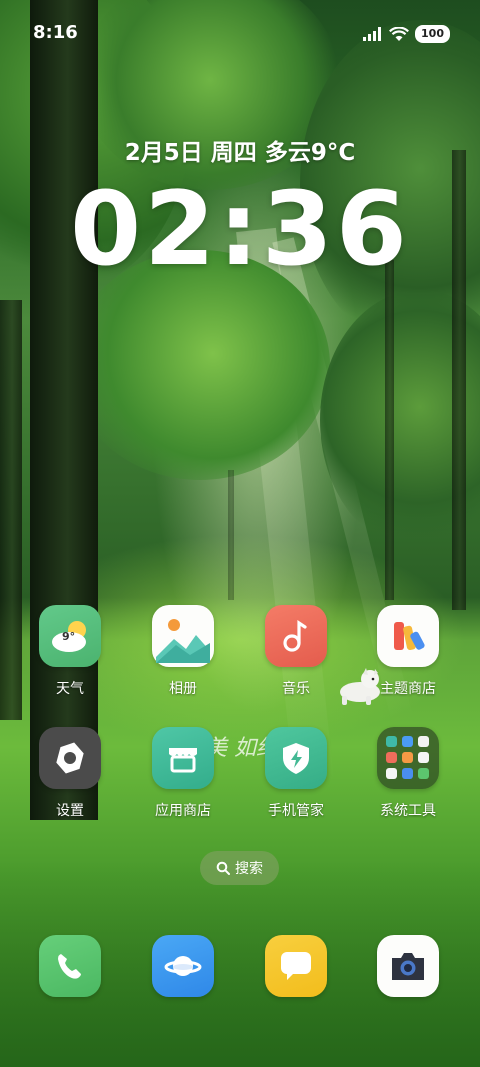 This screenshot has width=480, height=1067. I want to click on weather-temp: 9°, so click(69, 636).